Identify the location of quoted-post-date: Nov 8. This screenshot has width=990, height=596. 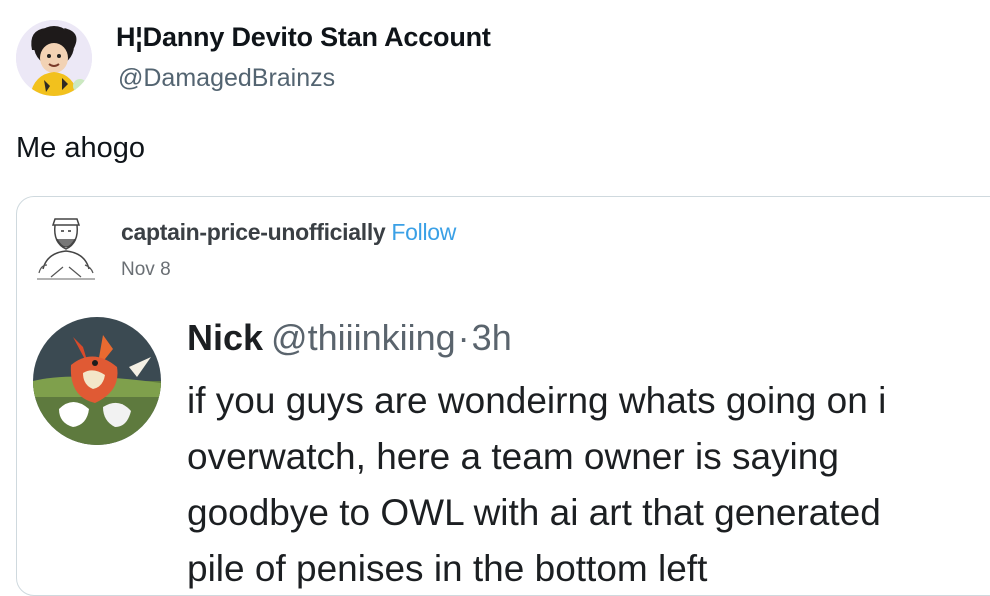
(146, 269).